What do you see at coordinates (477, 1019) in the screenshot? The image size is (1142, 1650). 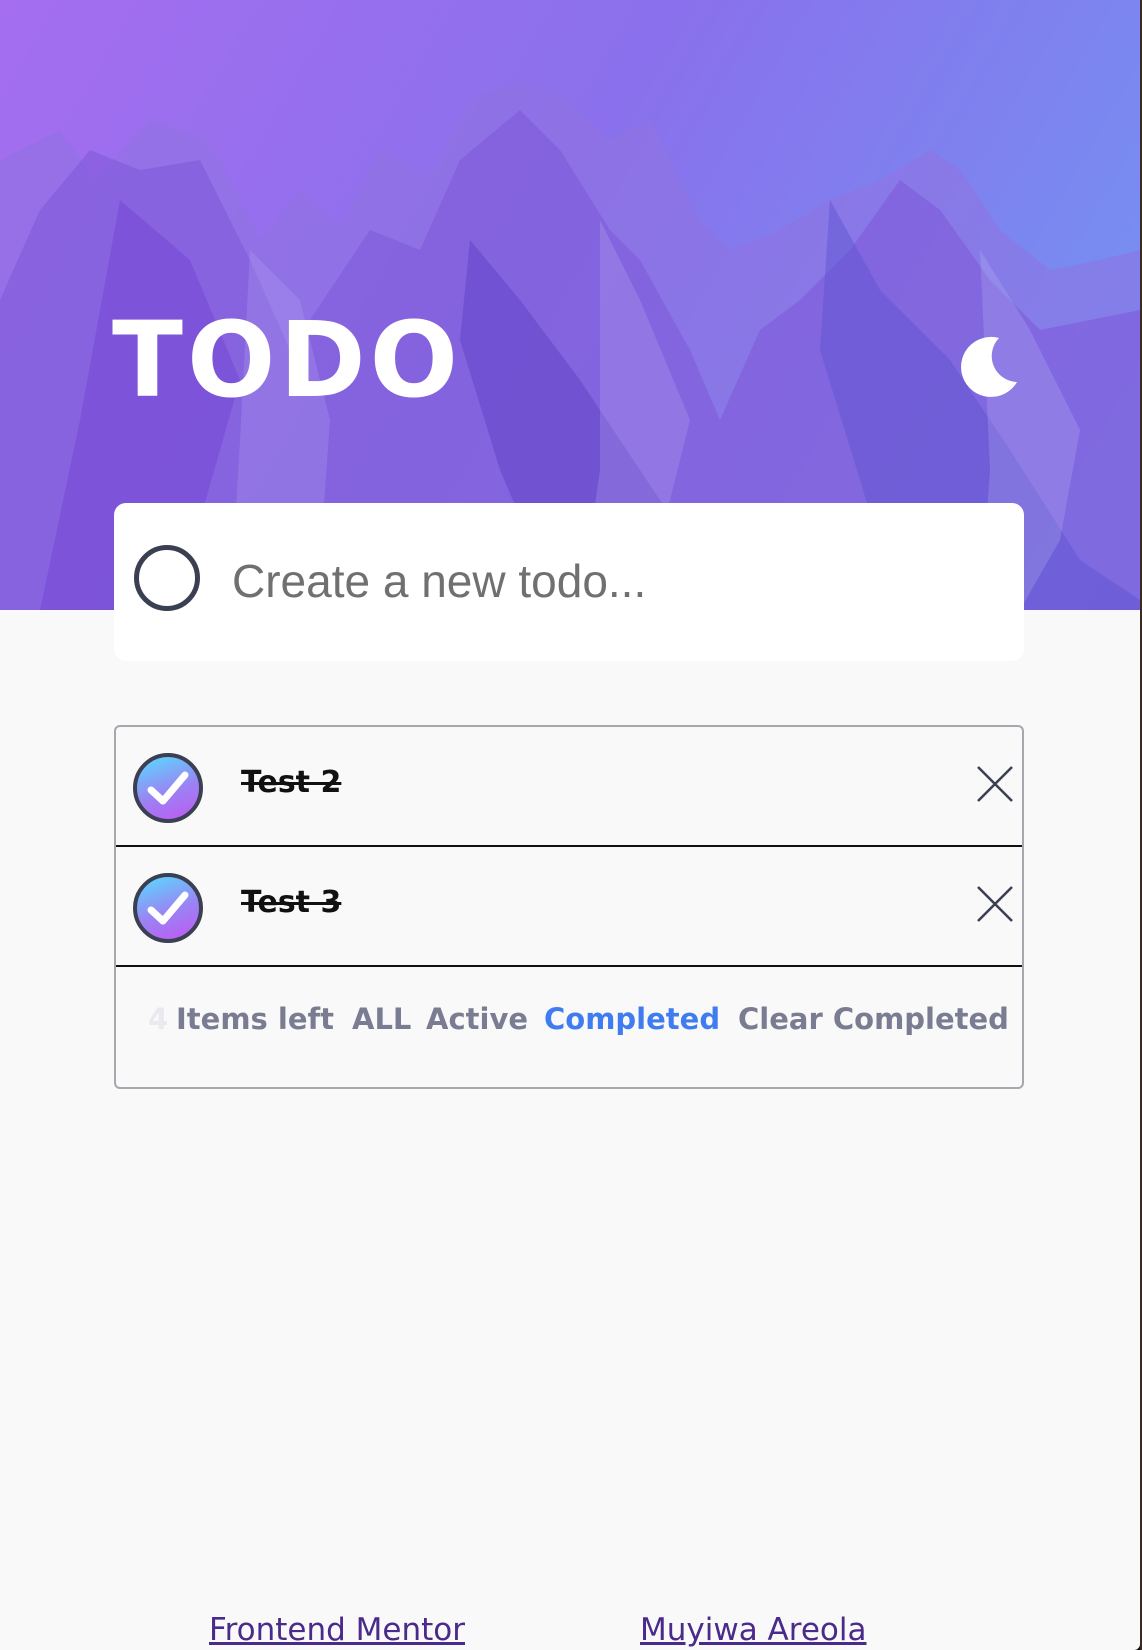 I see `filter-active-button: Active` at bounding box center [477, 1019].